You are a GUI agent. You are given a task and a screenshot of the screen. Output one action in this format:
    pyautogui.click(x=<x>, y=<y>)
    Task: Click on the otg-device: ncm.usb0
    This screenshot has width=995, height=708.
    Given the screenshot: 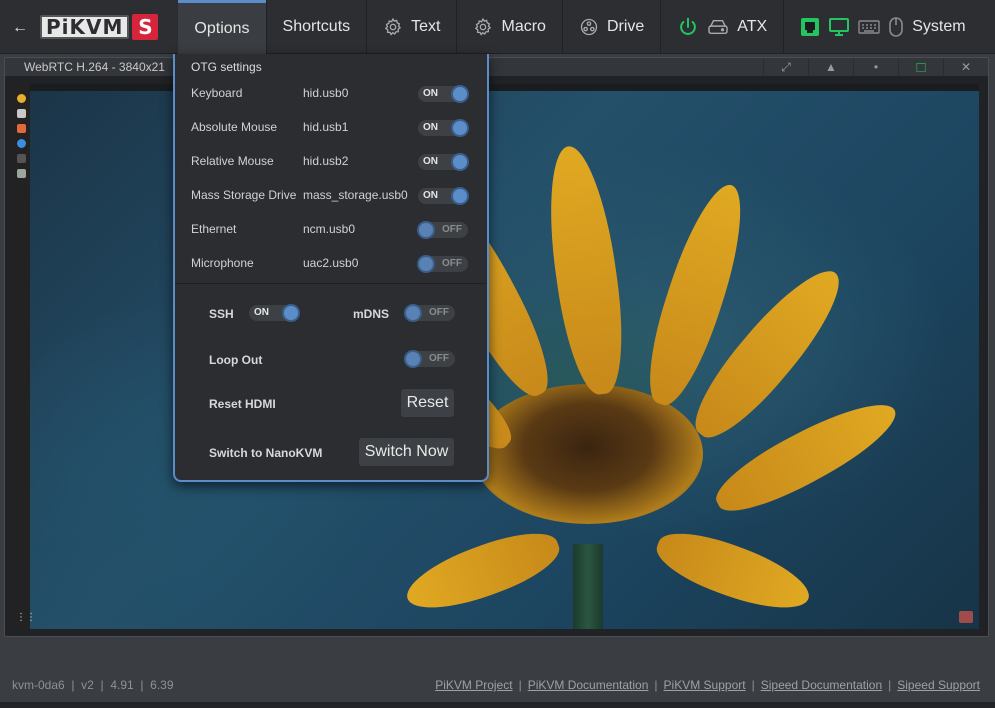 What is the action you would take?
    pyautogui.click(x=329, y=229)
    